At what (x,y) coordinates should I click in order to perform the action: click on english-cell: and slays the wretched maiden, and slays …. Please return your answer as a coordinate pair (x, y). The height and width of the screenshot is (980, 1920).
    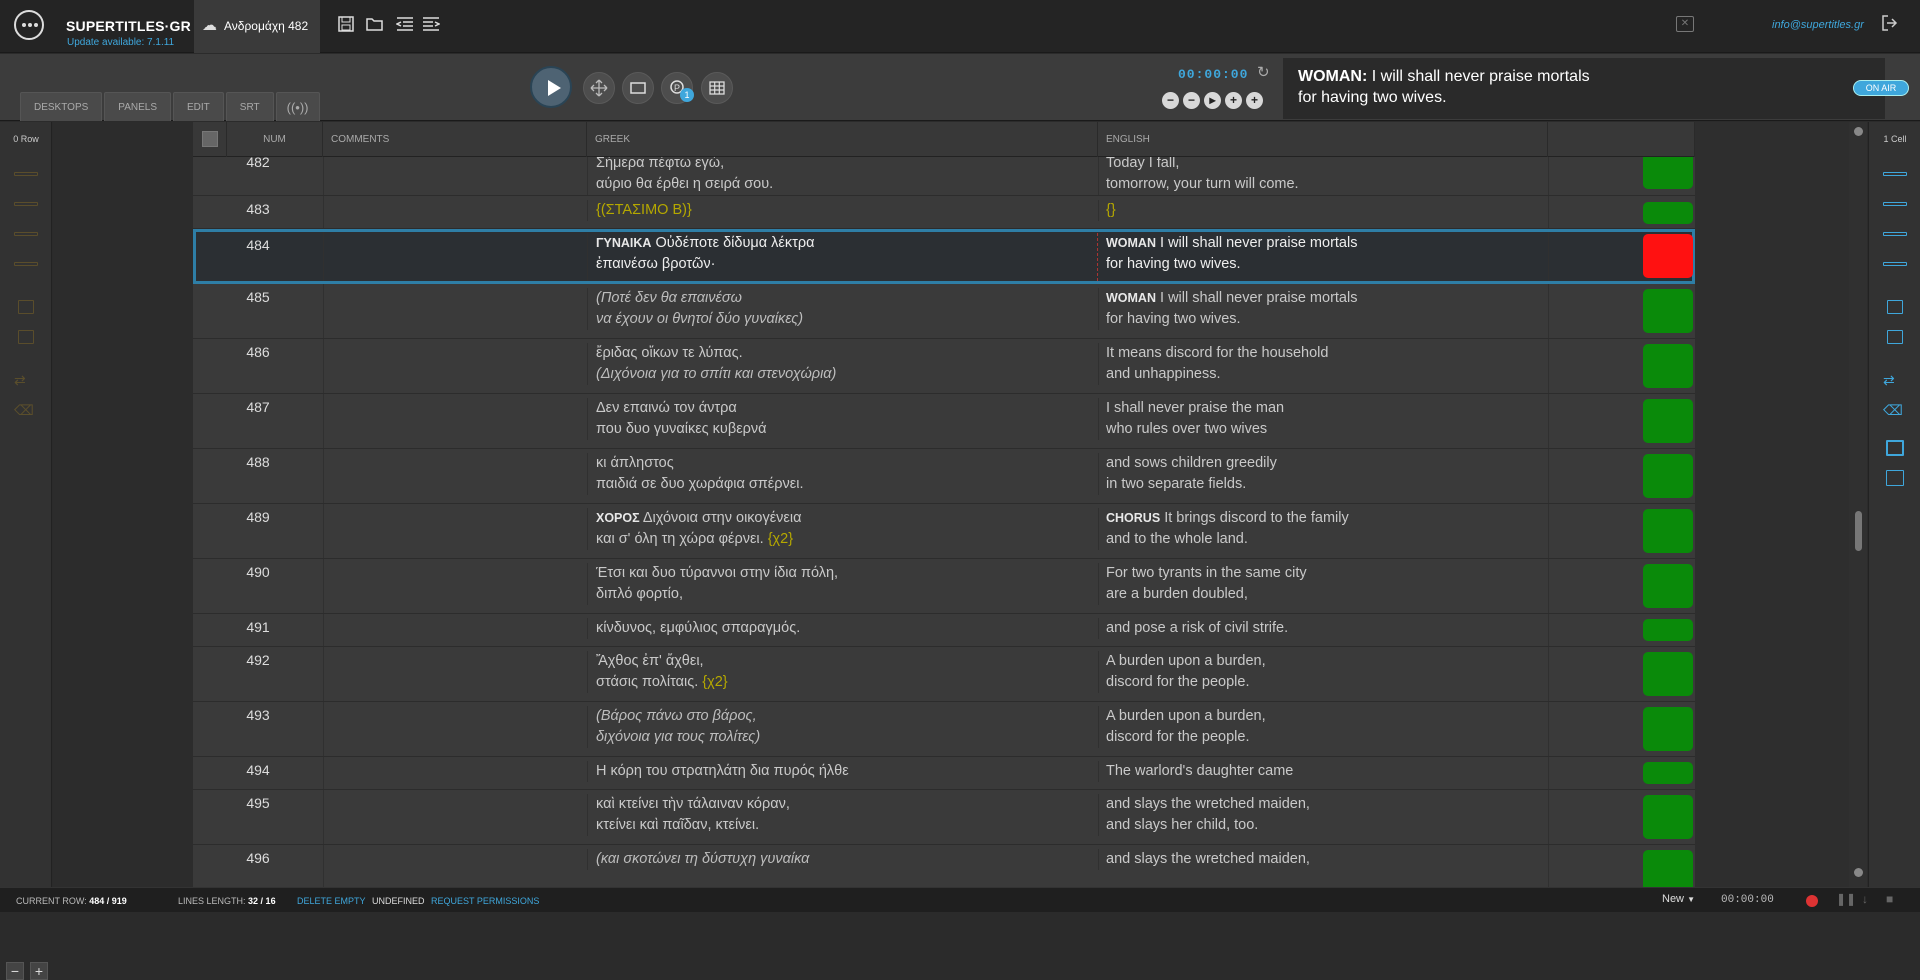
    Looking at the image, I should click on (1323, 815).